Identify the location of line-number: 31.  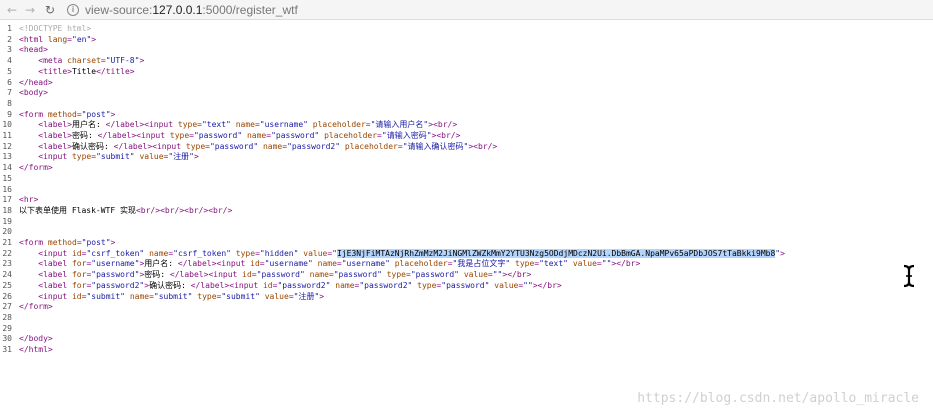
(7, 349).